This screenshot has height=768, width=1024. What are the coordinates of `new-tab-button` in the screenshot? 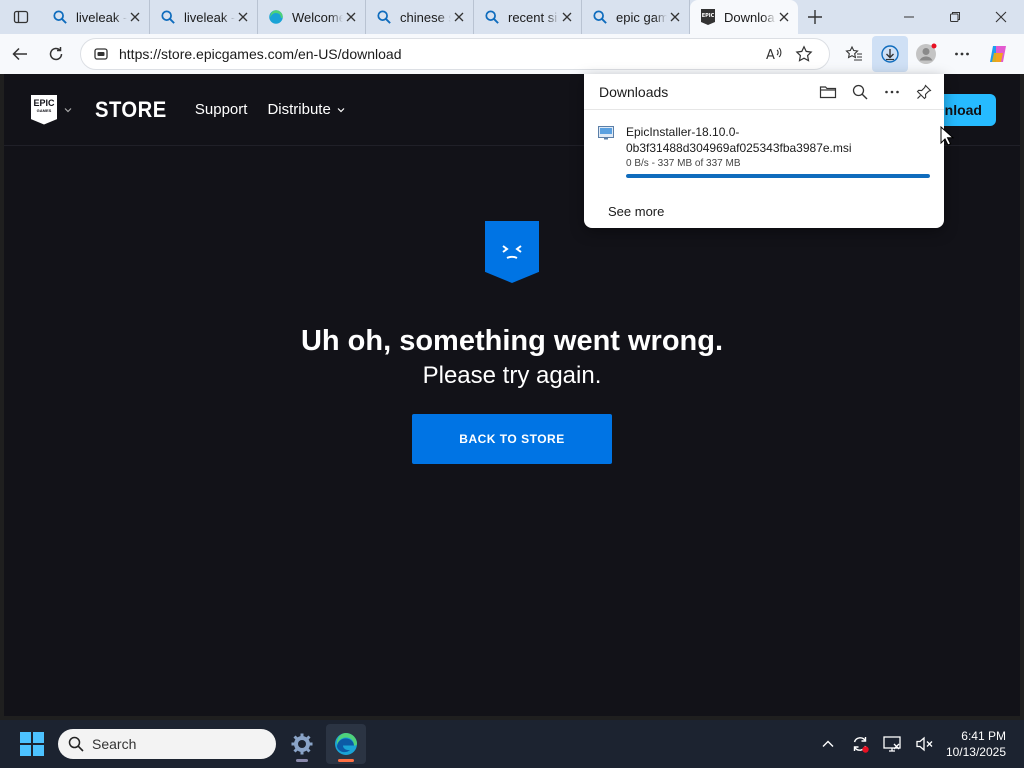 It's located at (815, 17).